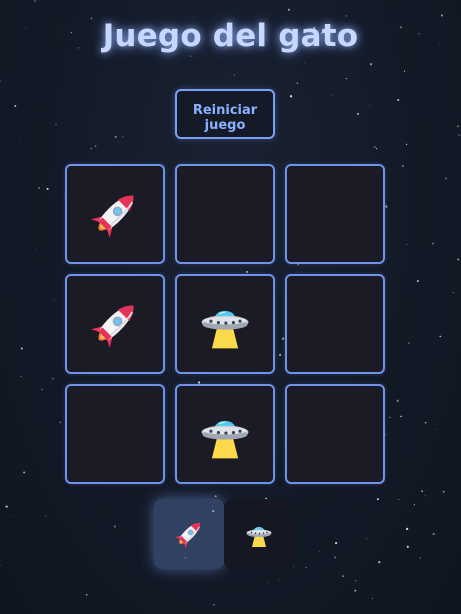 This screenshot has height=614, width=461. What do you see at coordinates (230, 36) in the screenshot?
I see `page-title: Juego del gato` at bounding box center [230, 36].